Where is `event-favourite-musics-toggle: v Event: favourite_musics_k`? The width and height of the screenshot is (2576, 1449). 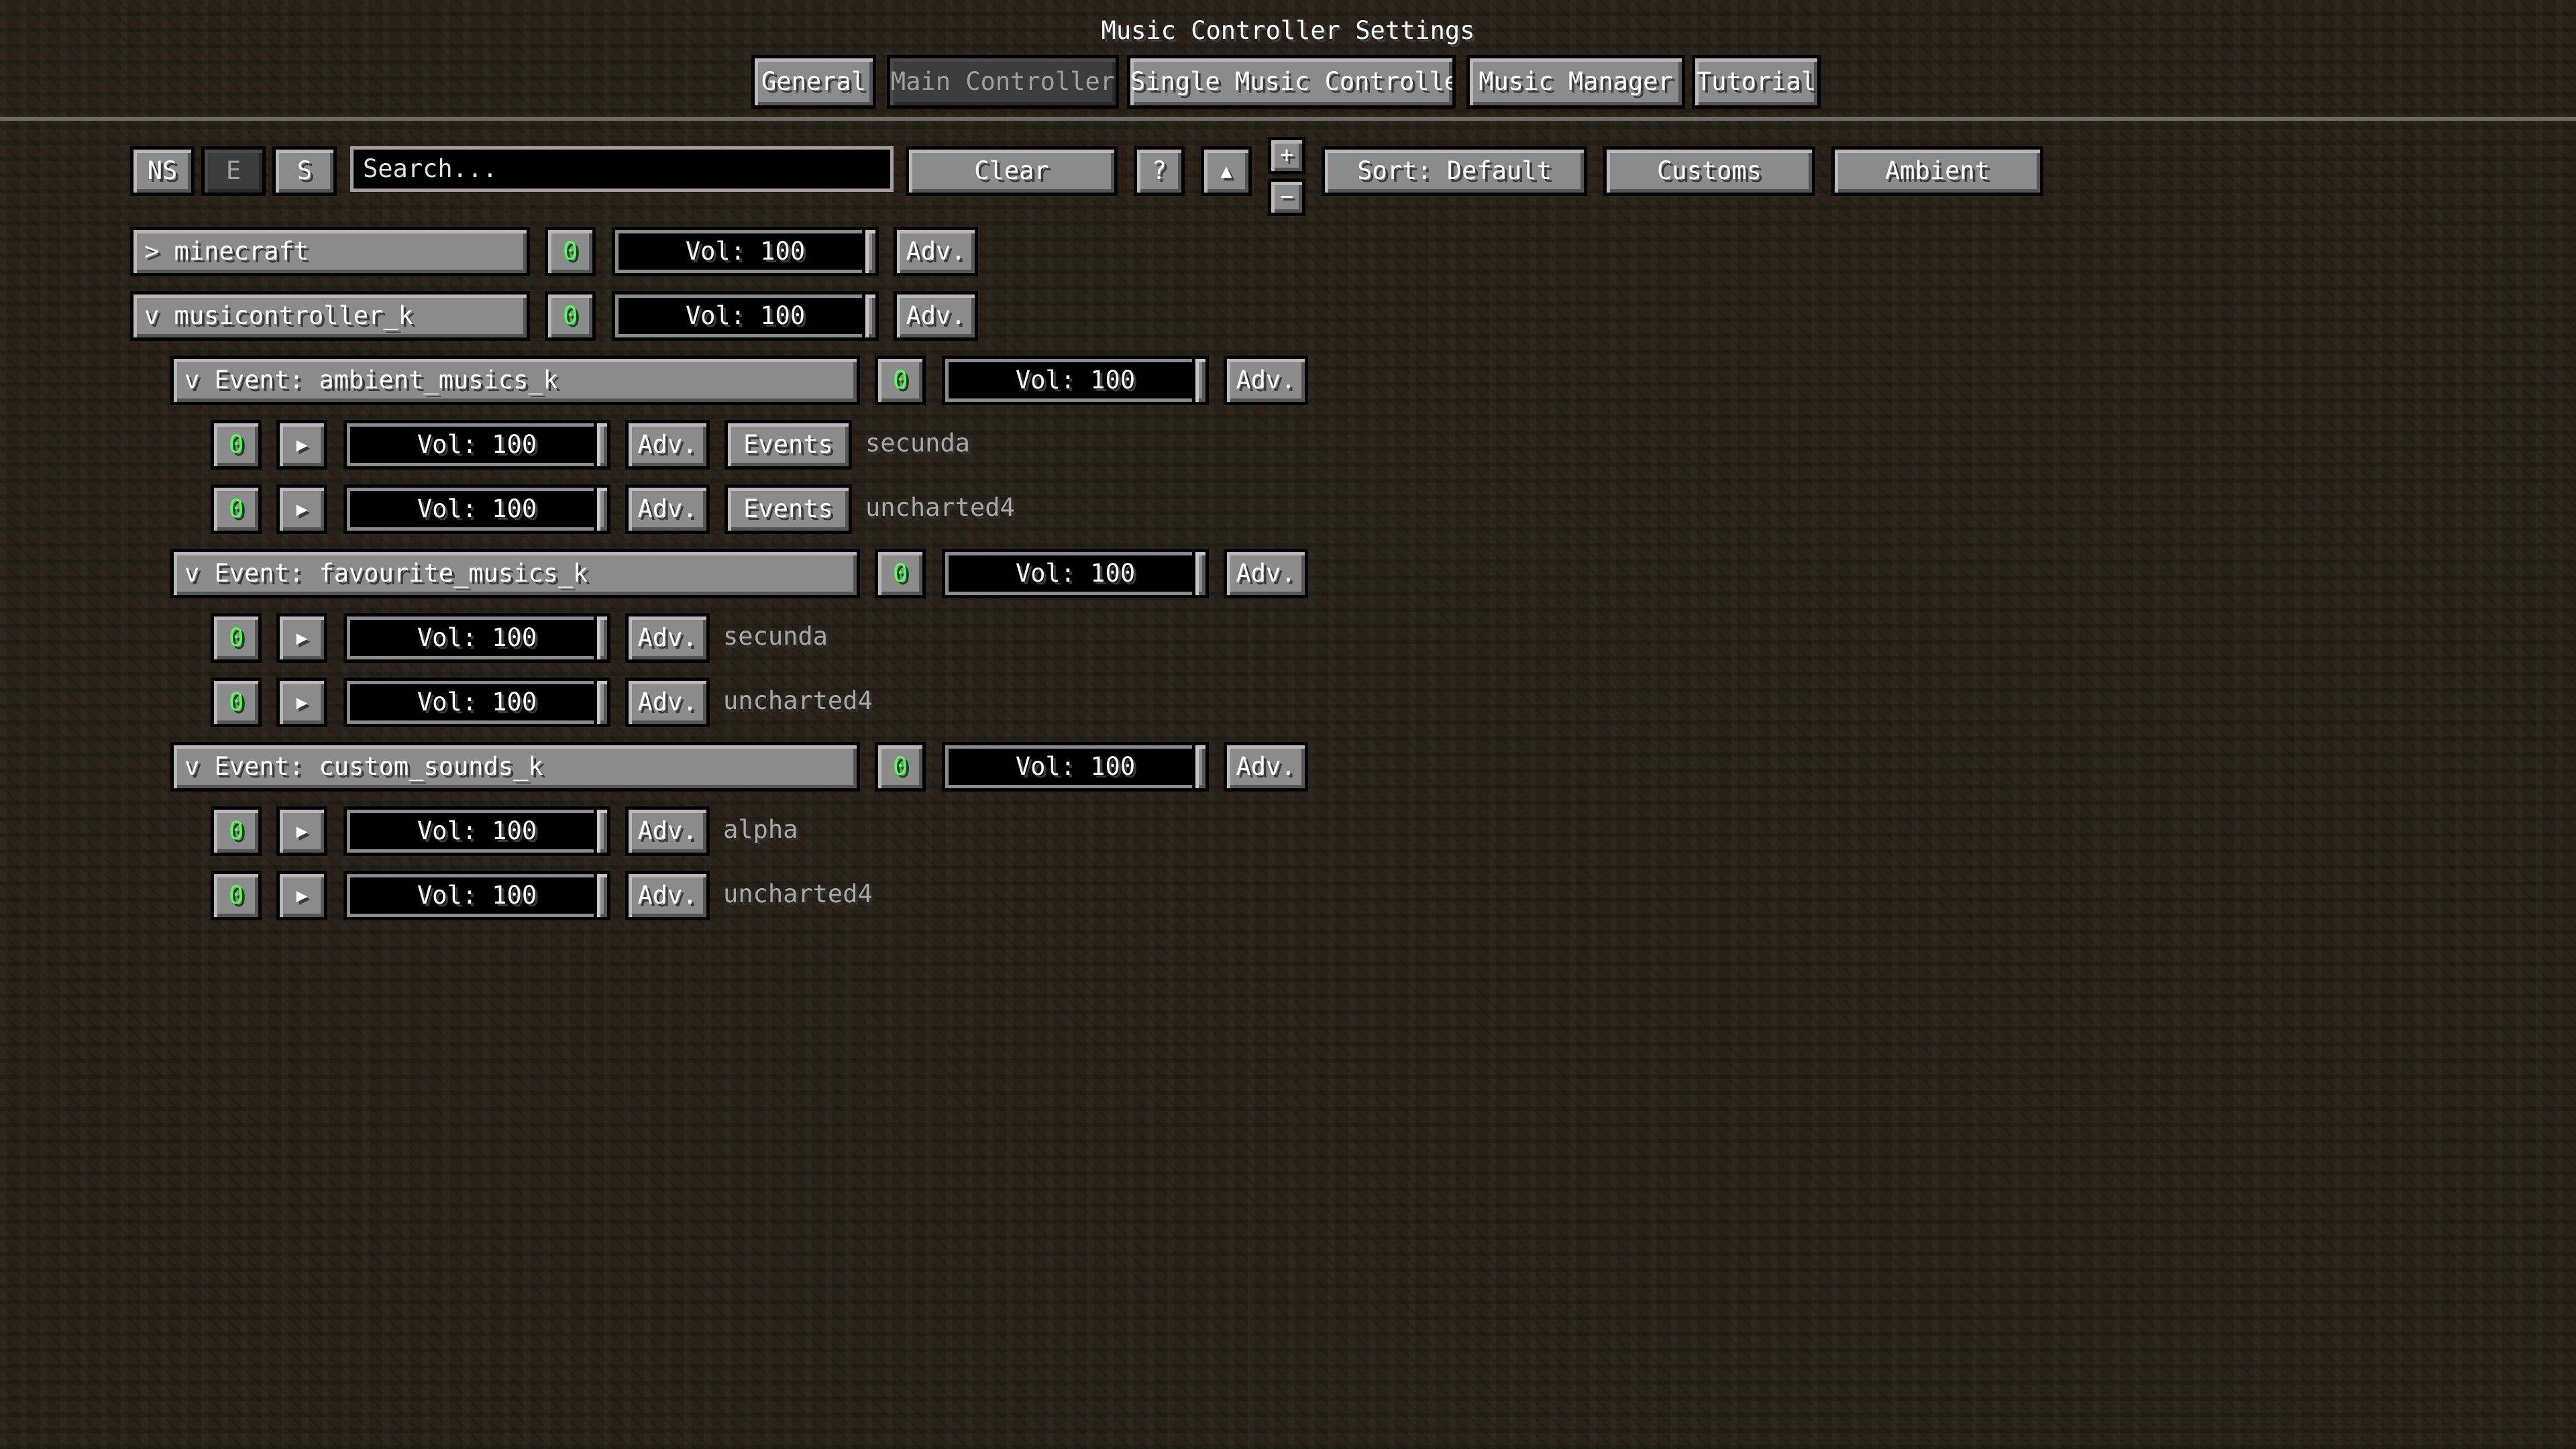 event-favourite-musics-toggle: v Event: favourite_musics_k is located at coordinates (515, 573).